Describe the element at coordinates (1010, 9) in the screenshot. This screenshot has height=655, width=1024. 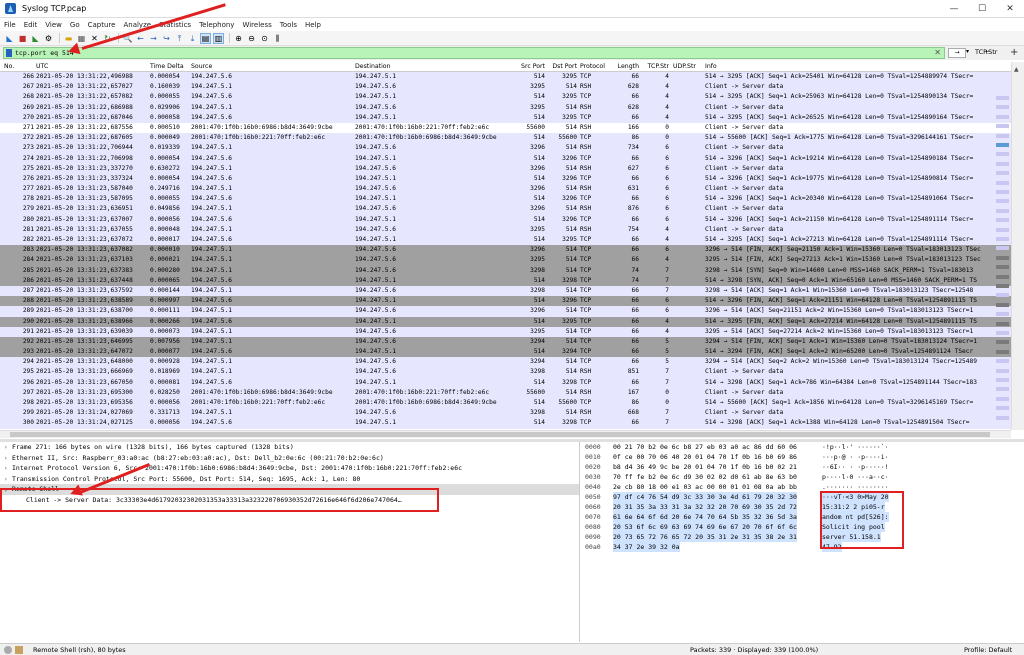
I see `close-icon: ✕` at that location.